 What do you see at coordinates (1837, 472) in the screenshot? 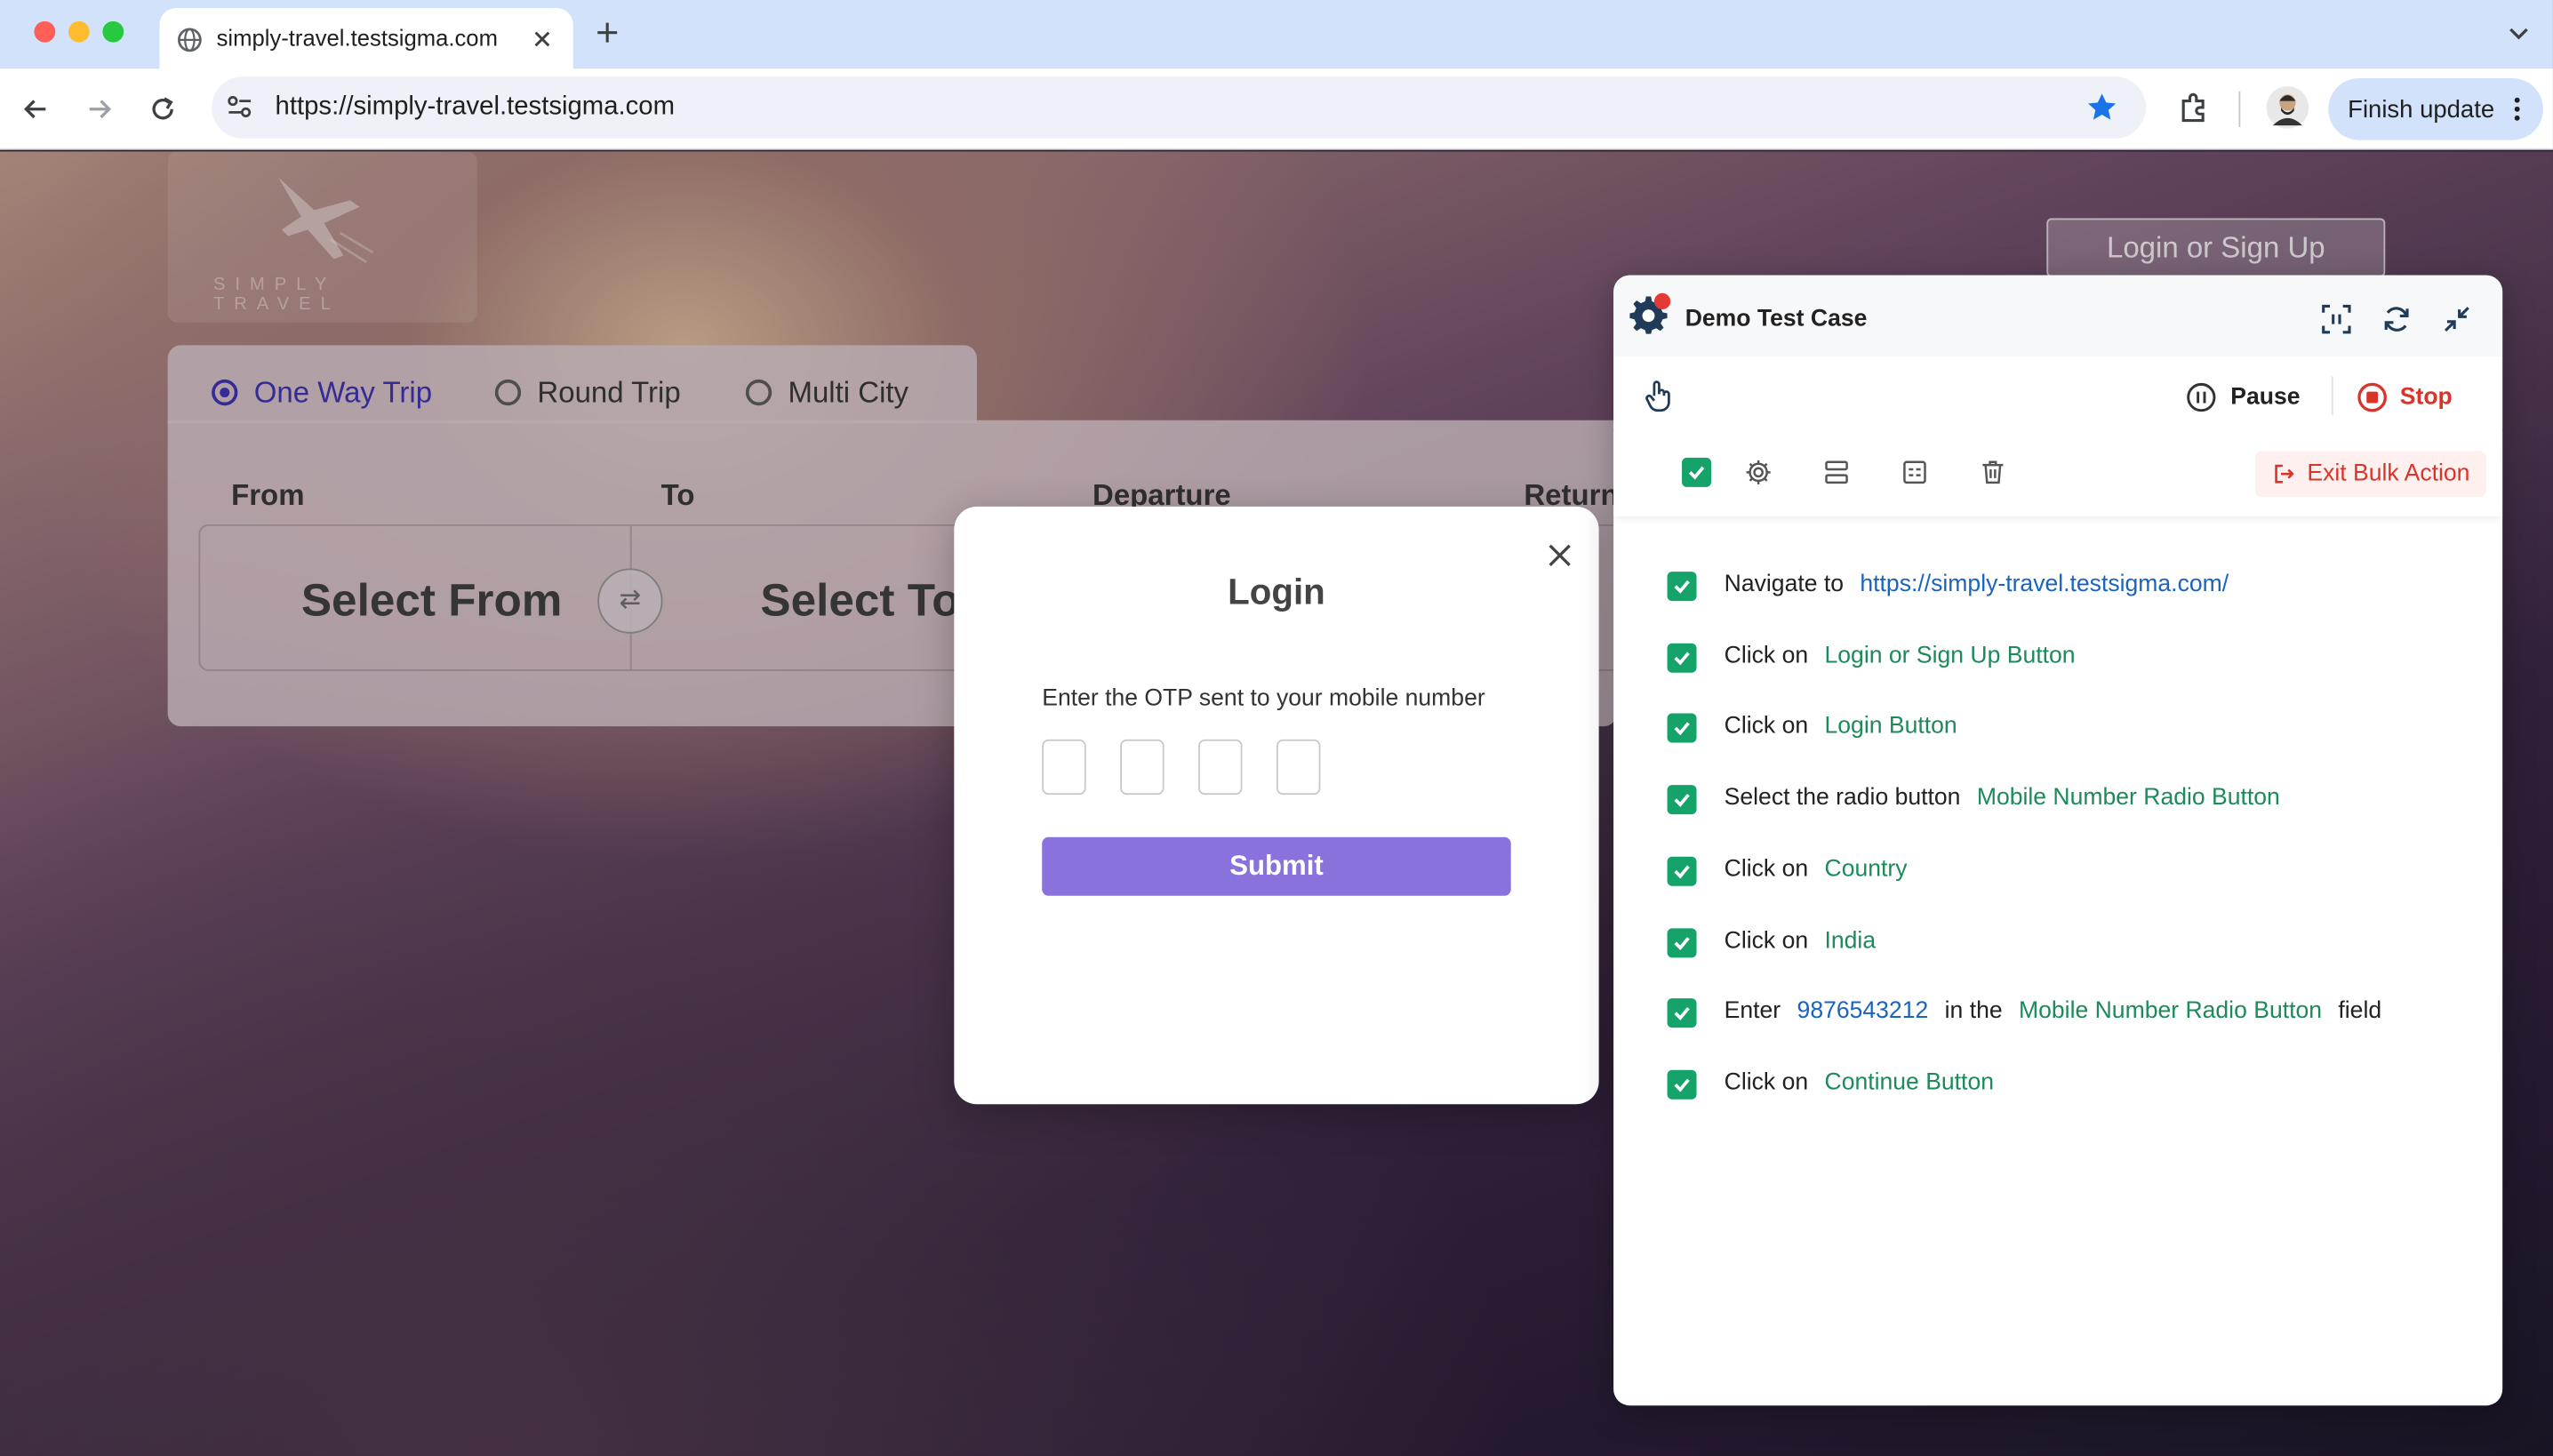
I see `group-steps-icon` at bounding box center [1837, 472].